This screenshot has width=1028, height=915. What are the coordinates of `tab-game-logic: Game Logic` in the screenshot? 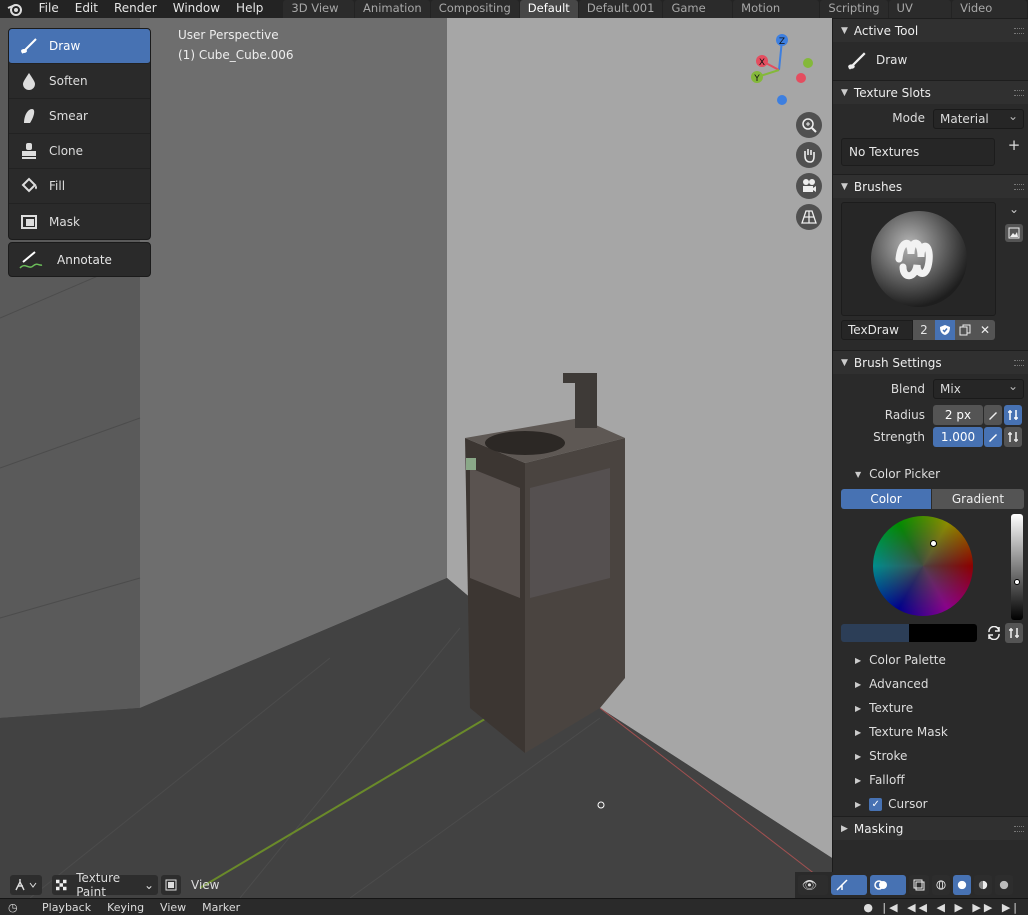 It's located at (698, 16).